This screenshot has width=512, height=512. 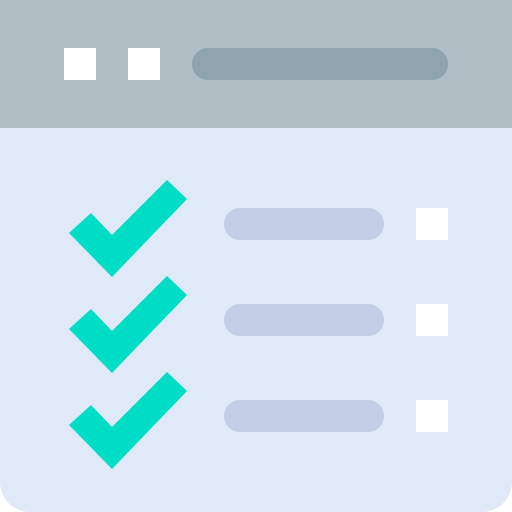 What do you see at coordinates (320, 64) in the screenshot?
I see `address-bar` at bounding box center [320, 64].